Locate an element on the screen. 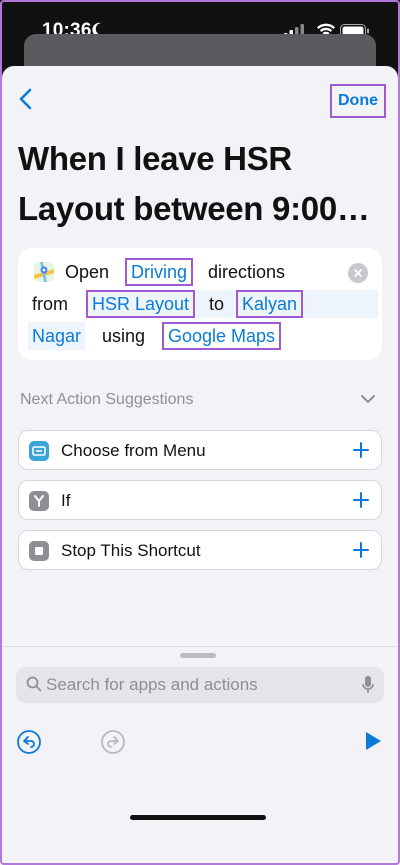 The width and height of the screenshot is (400, 865). remove-action-button is located at coordinates (358, 273).